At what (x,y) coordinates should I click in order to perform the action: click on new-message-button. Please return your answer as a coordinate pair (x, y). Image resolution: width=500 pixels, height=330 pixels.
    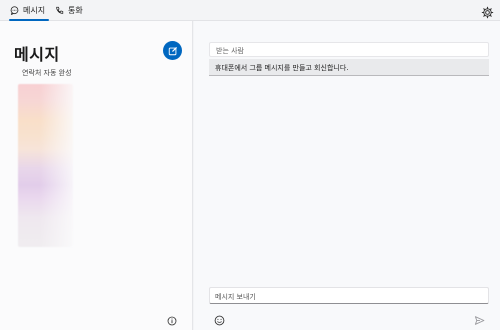
    Looking at the image, I should click on (172, 50).